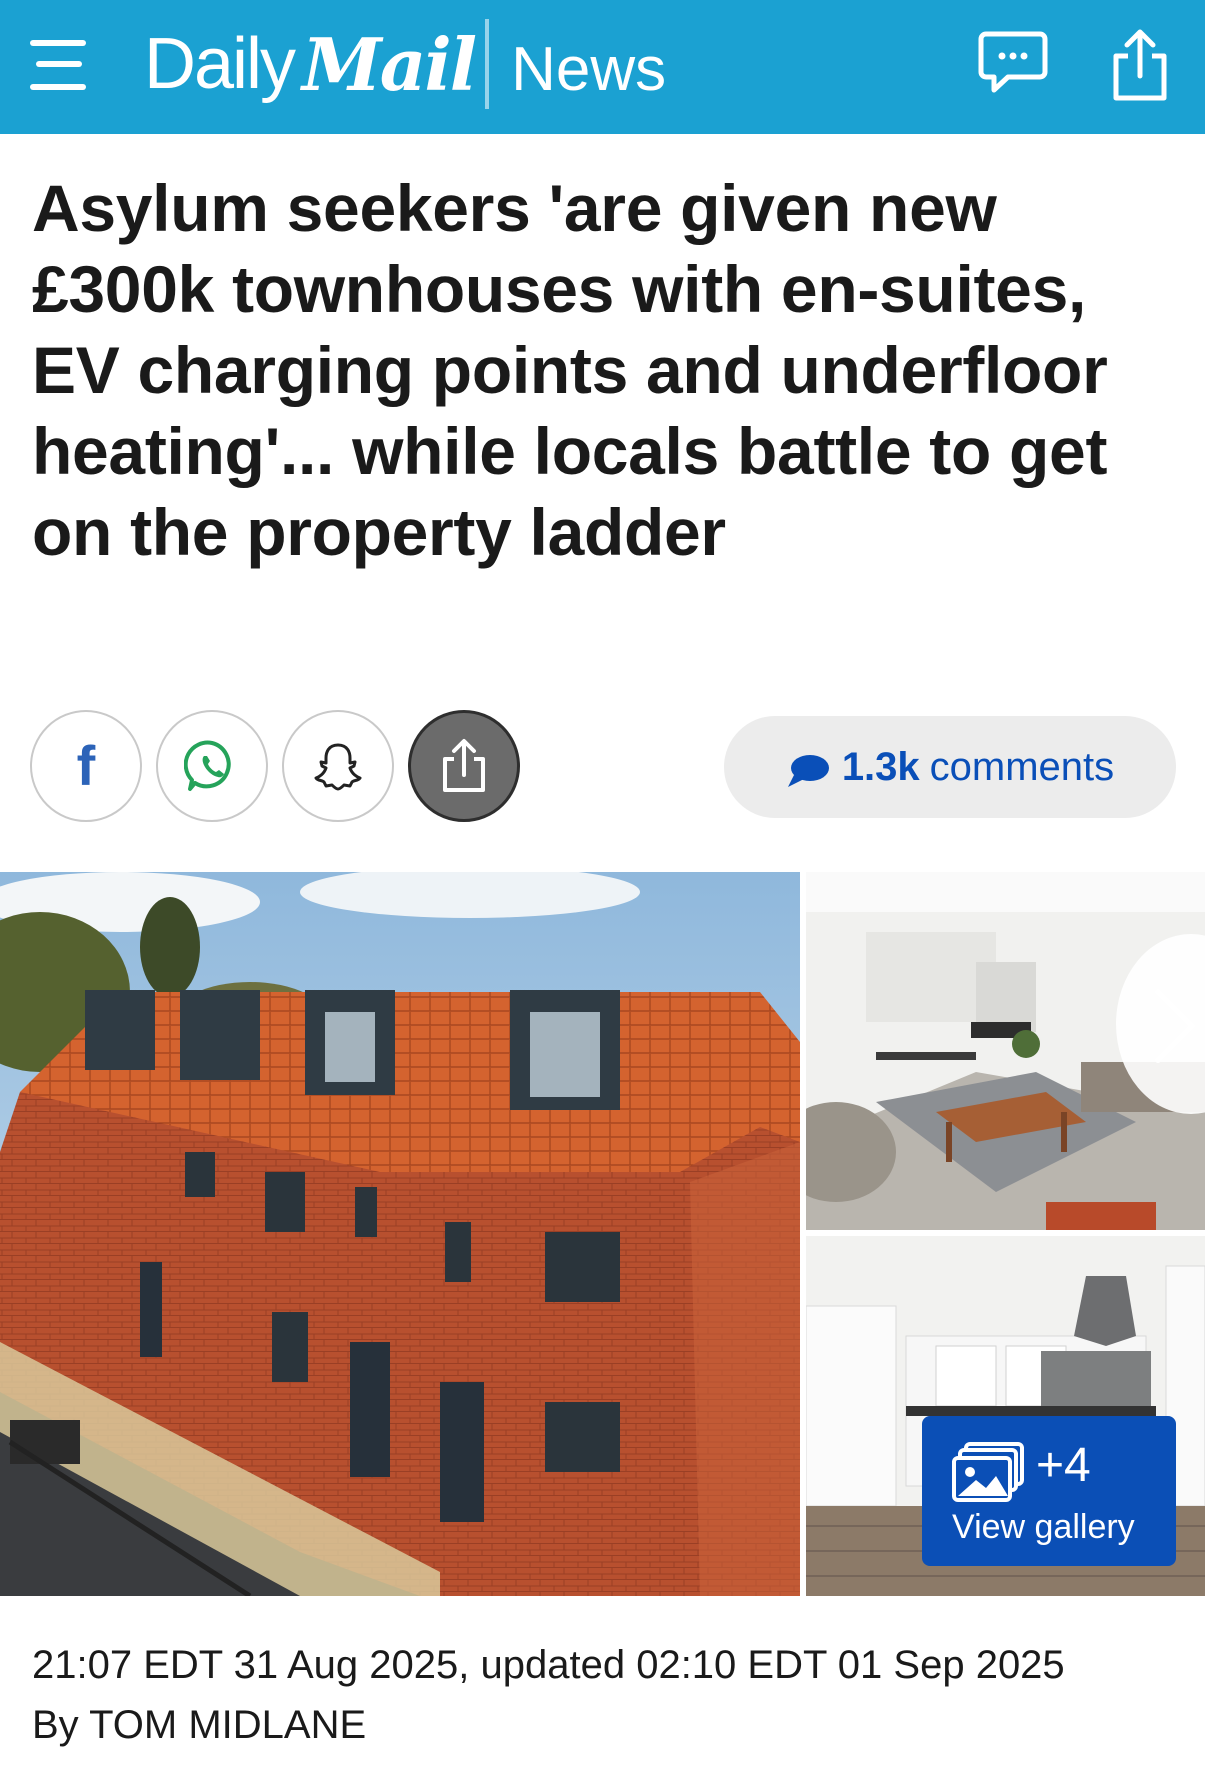 The width and height of the screenshot is (1205, 1769). What do you see at coordinates (1022, 766) in the screenshot?
I see `comments-label: comments` at bounding box center [1022, 766].